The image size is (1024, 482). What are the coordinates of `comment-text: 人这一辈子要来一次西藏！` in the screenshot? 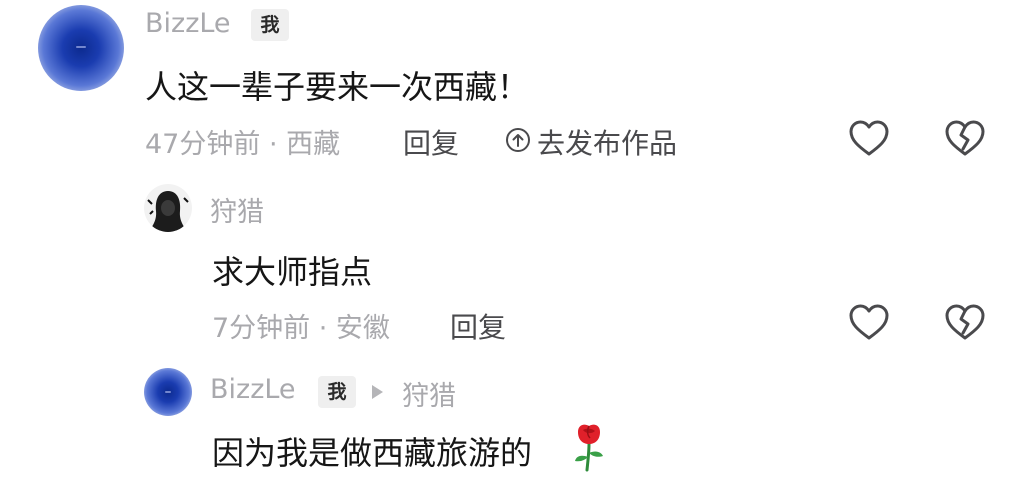 It's located at (337, 87).